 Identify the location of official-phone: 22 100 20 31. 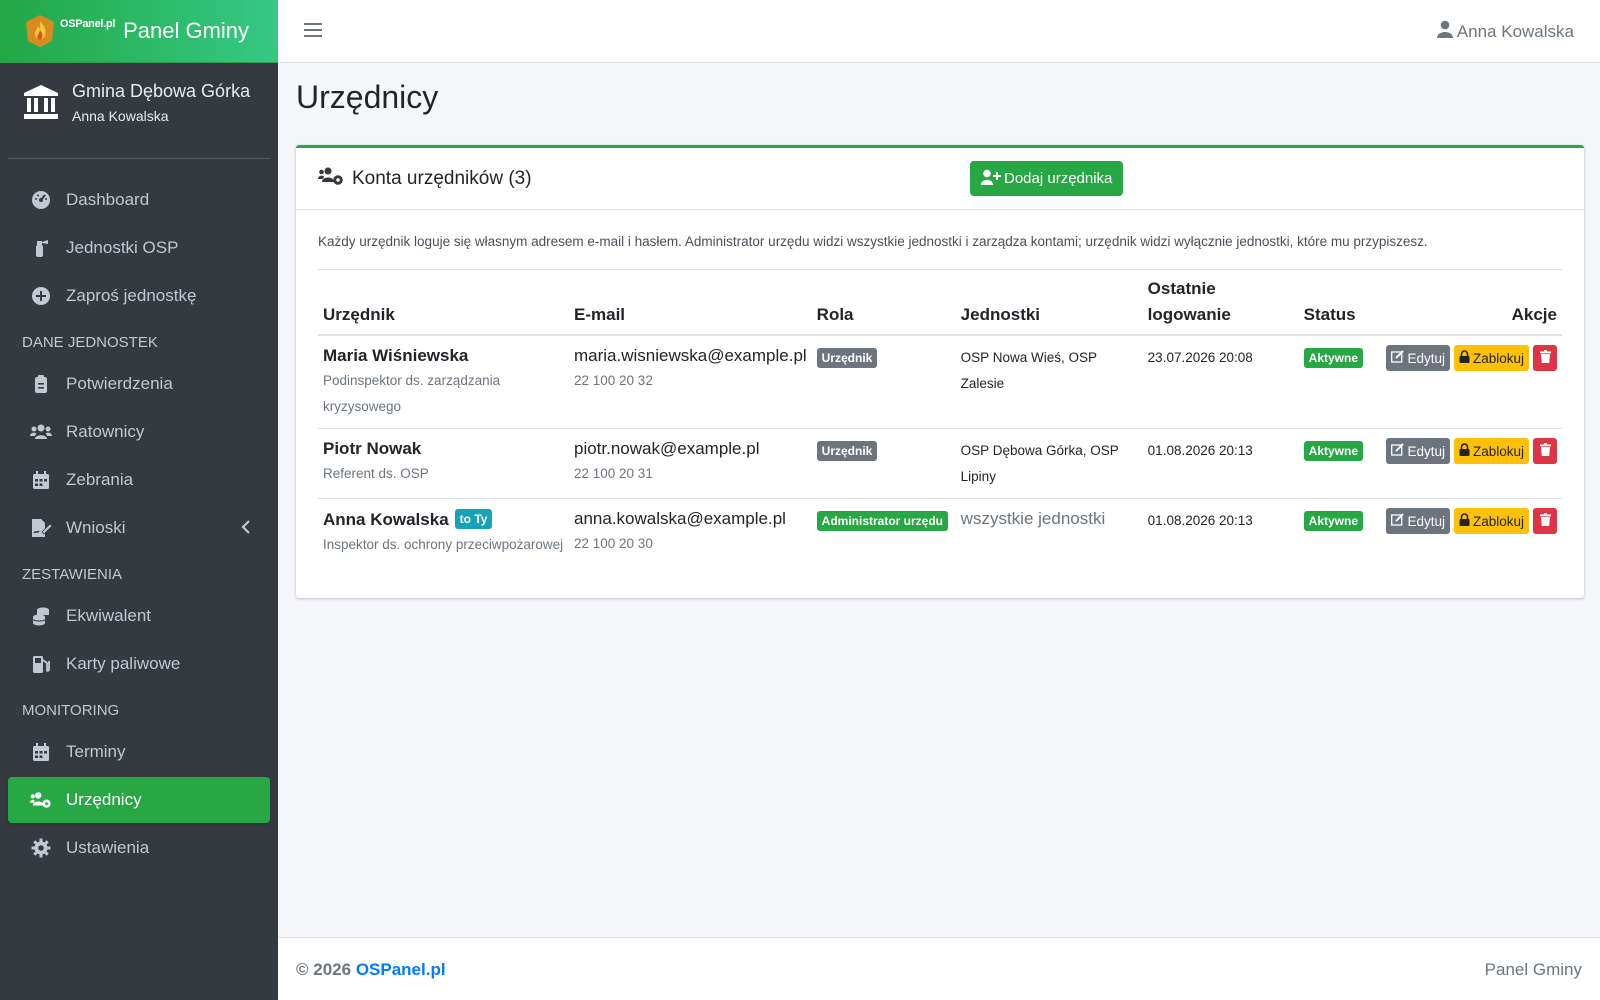
(613, 473).